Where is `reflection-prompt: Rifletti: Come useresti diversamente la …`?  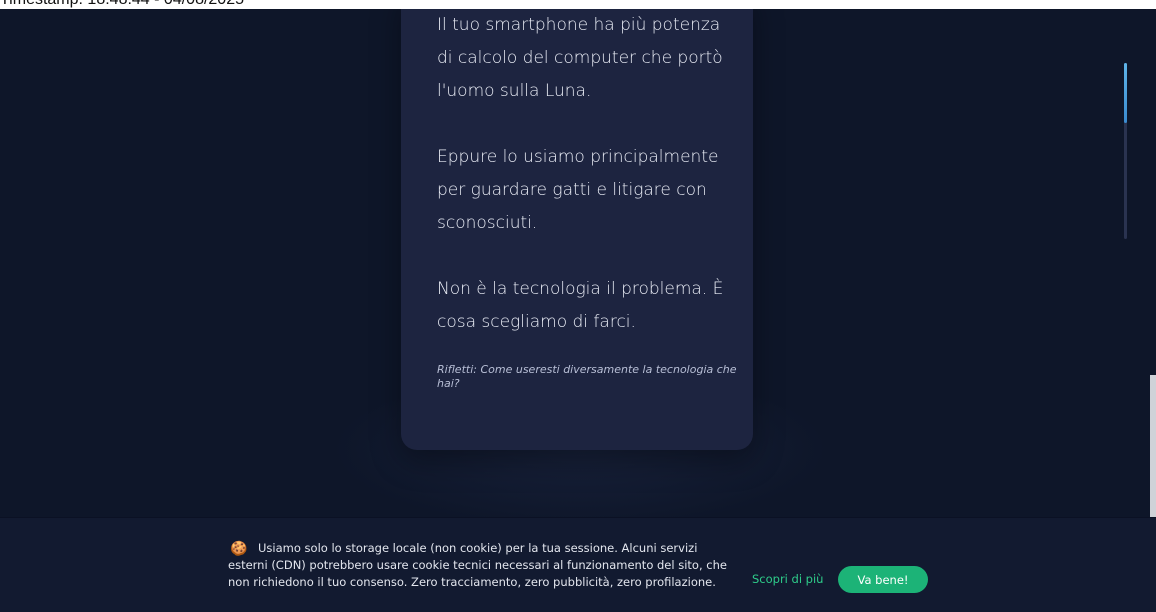
reflection-prompt: Rifletti: Come useresti diversamente la … is located at coordinates (587, 376).